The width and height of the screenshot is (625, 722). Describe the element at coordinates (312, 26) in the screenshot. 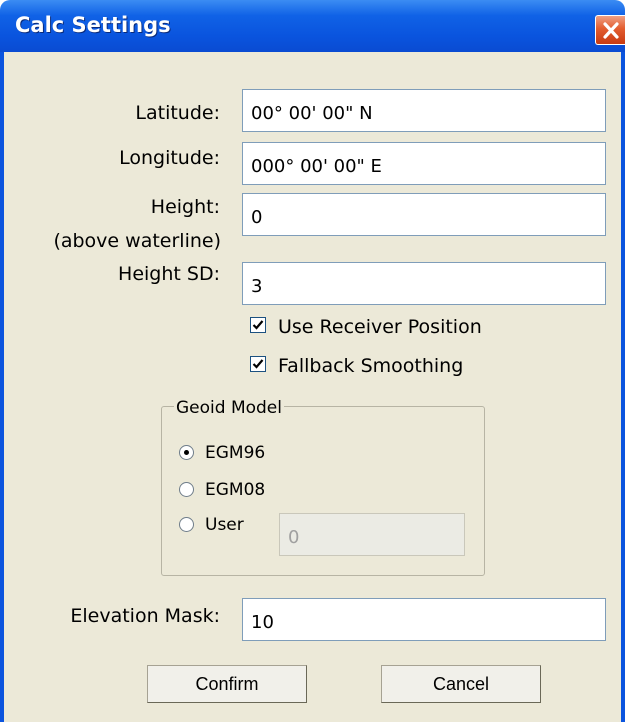

I see `title-bar: Calc Settings` at that location.